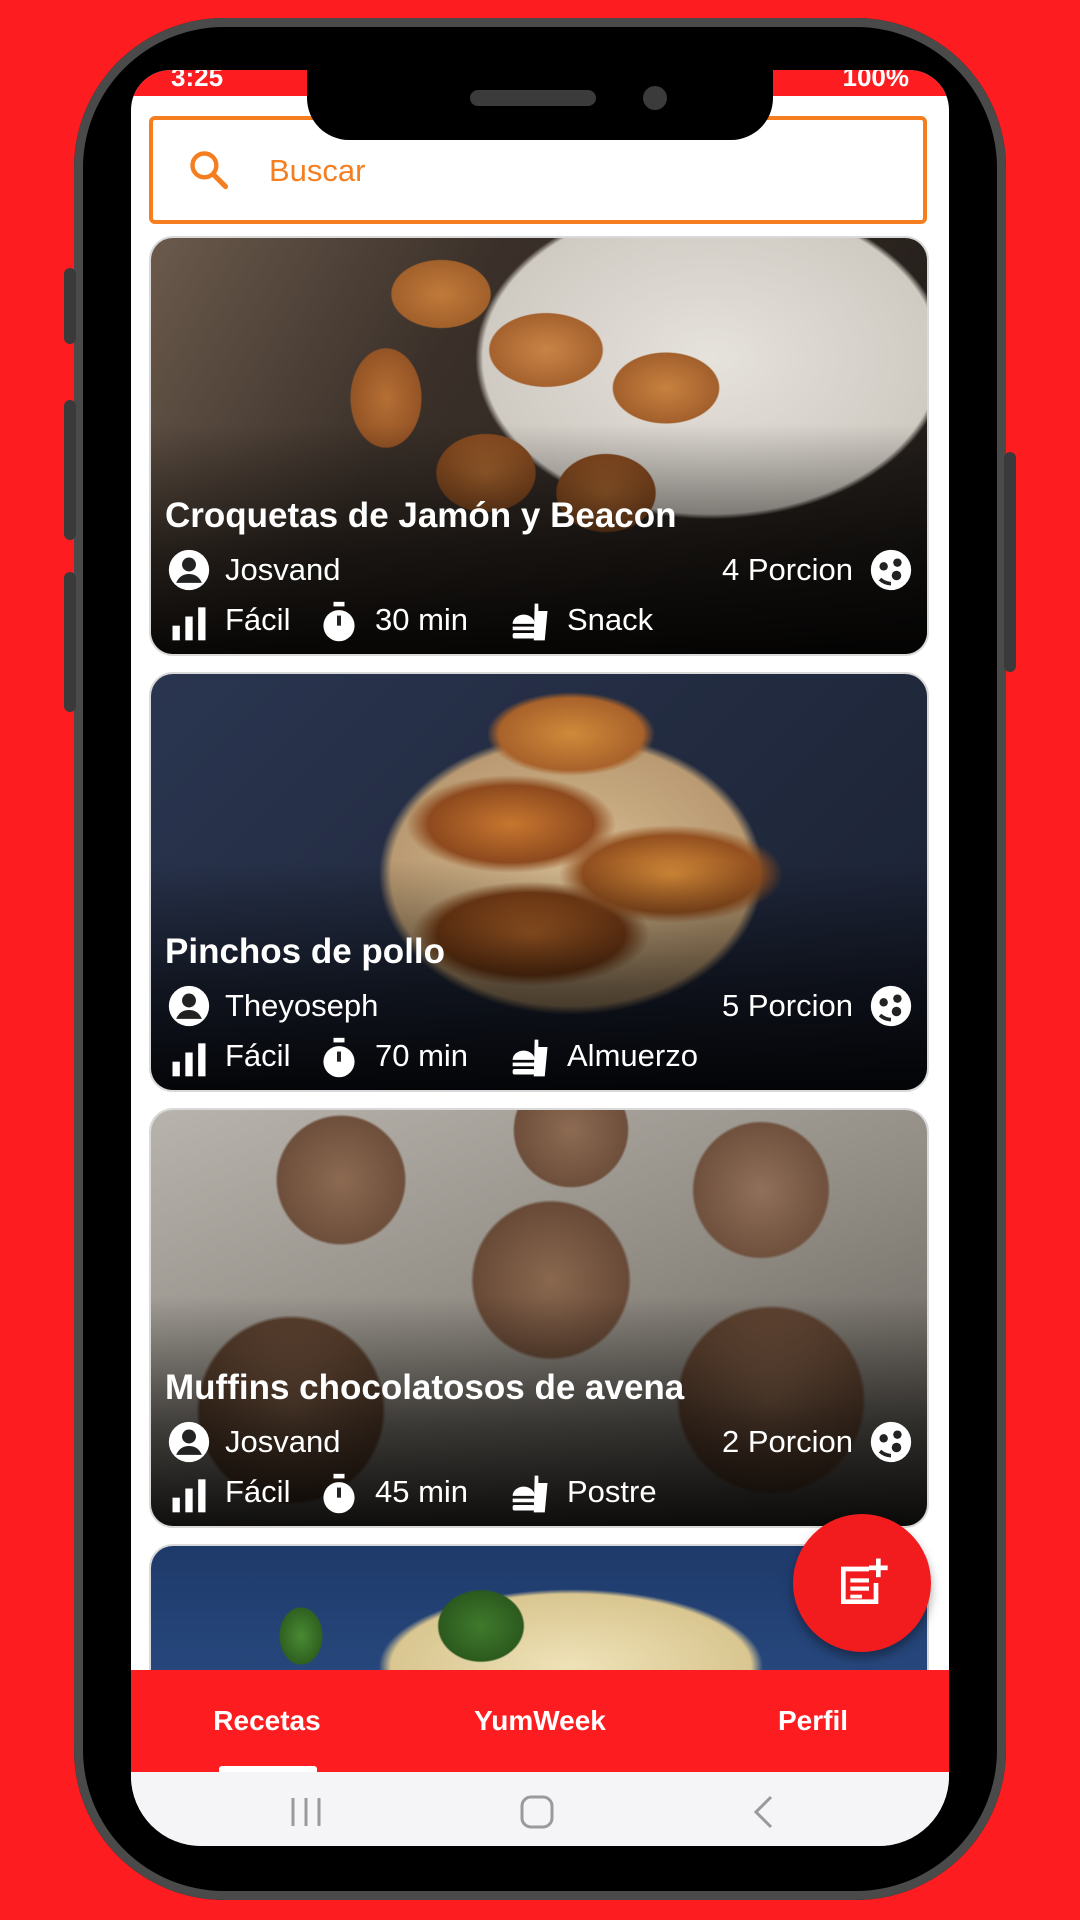  I want to click on system-navigation-bar, so click(540, 1809).